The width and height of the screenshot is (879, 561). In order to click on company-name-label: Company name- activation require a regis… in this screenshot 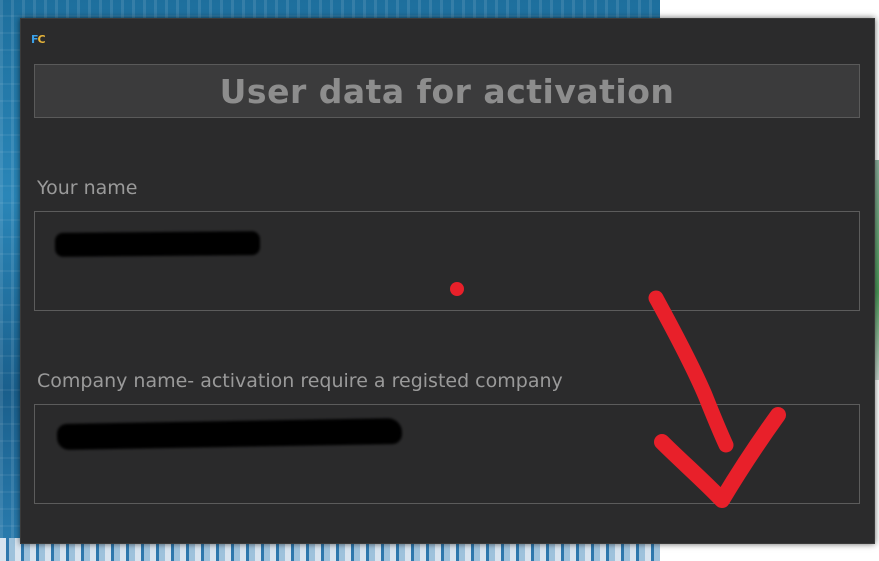, I will do `click(300, 381)`.